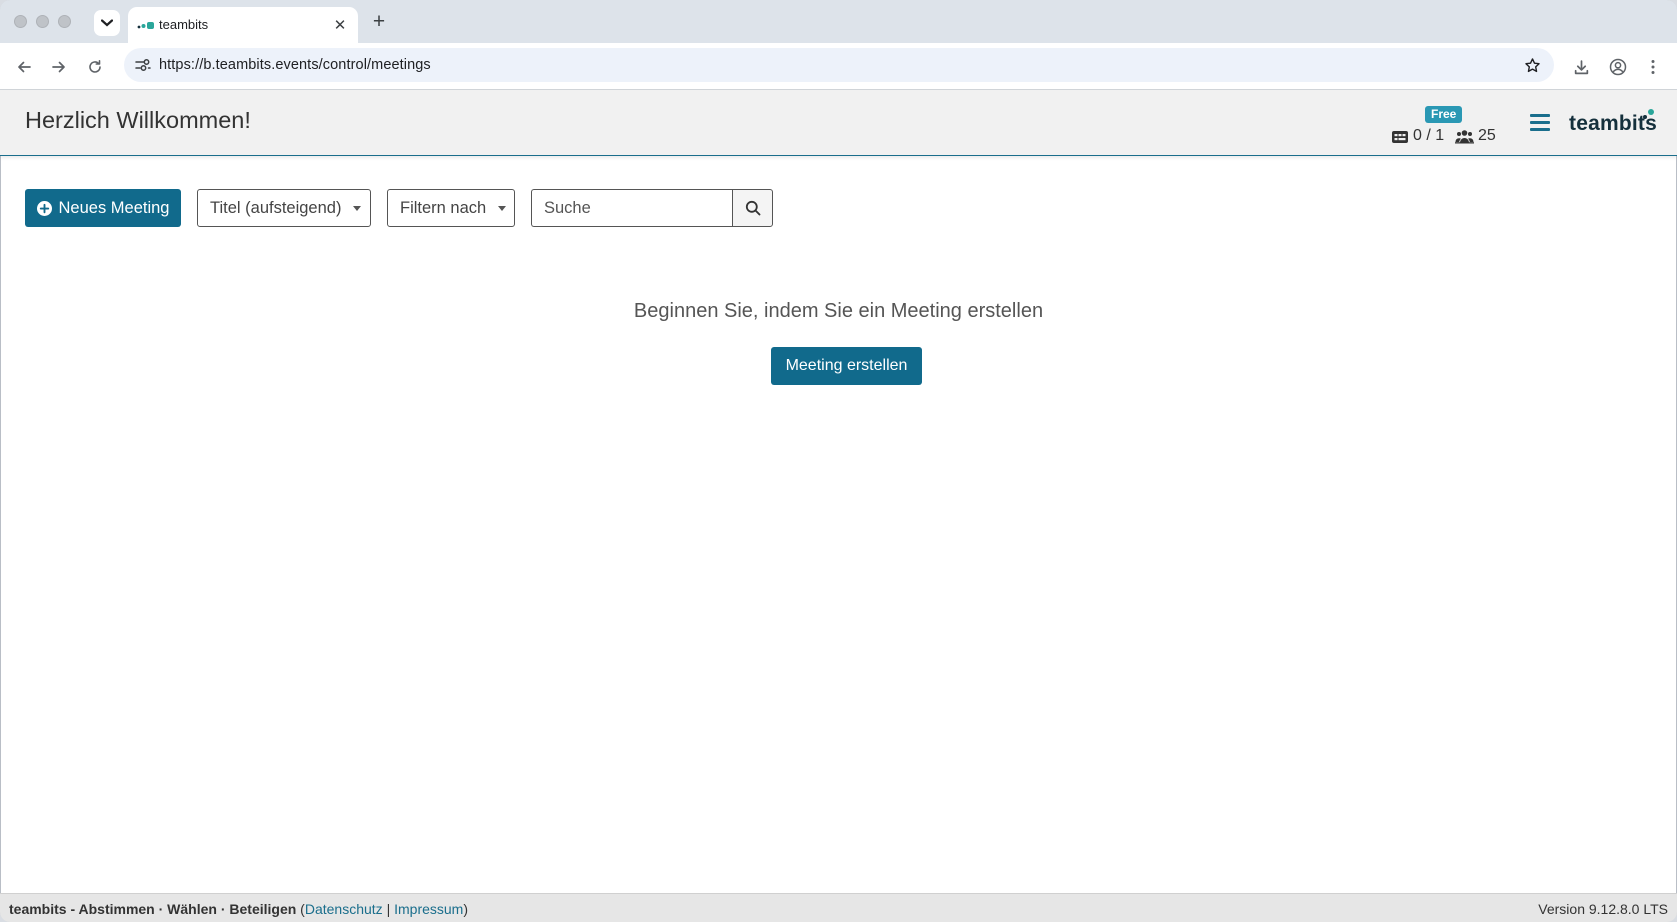 This screenshot has height=922, width=1677. Describe the element at coordinates (1400, 136) in the screenshot. I see `ballot-box-icon` at that location.